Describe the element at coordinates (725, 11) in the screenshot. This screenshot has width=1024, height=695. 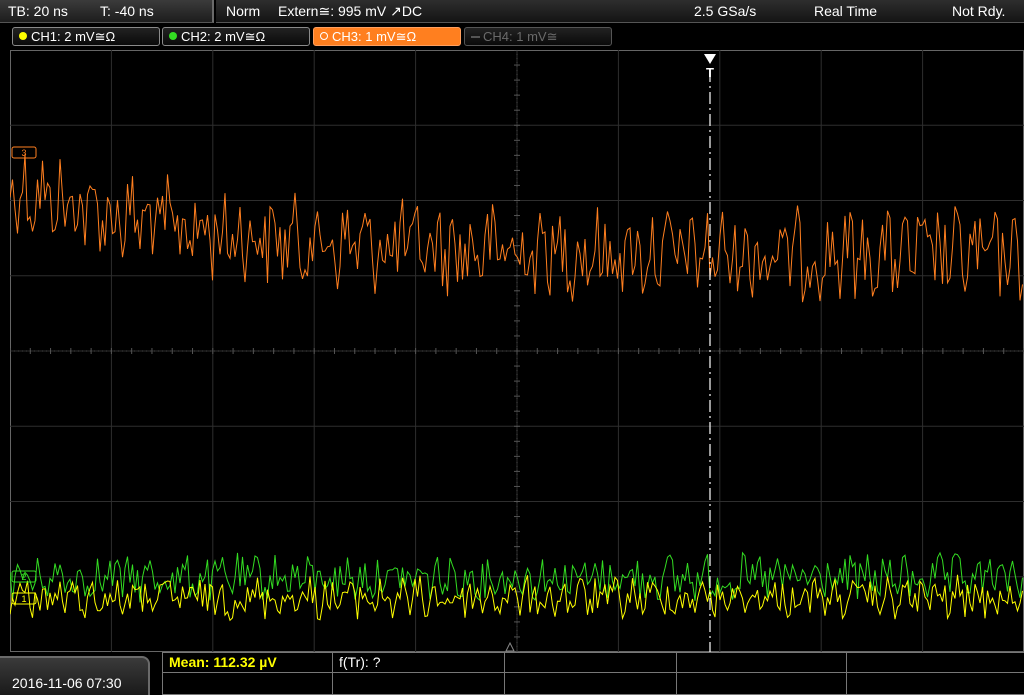
I see `sample-rate: 2.5 GSa/s` at that location.